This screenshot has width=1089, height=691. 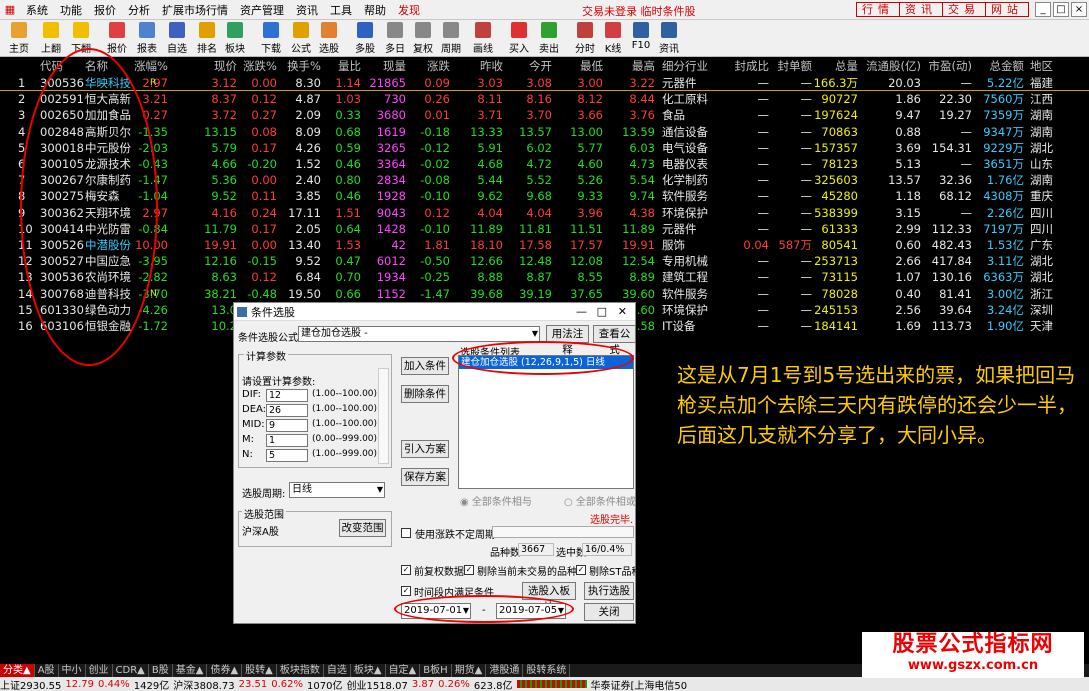 What do you see at coordinates (1041, 66) in the screenshot?
I see `column-header: 地区` at bounding box center [1041, 66].